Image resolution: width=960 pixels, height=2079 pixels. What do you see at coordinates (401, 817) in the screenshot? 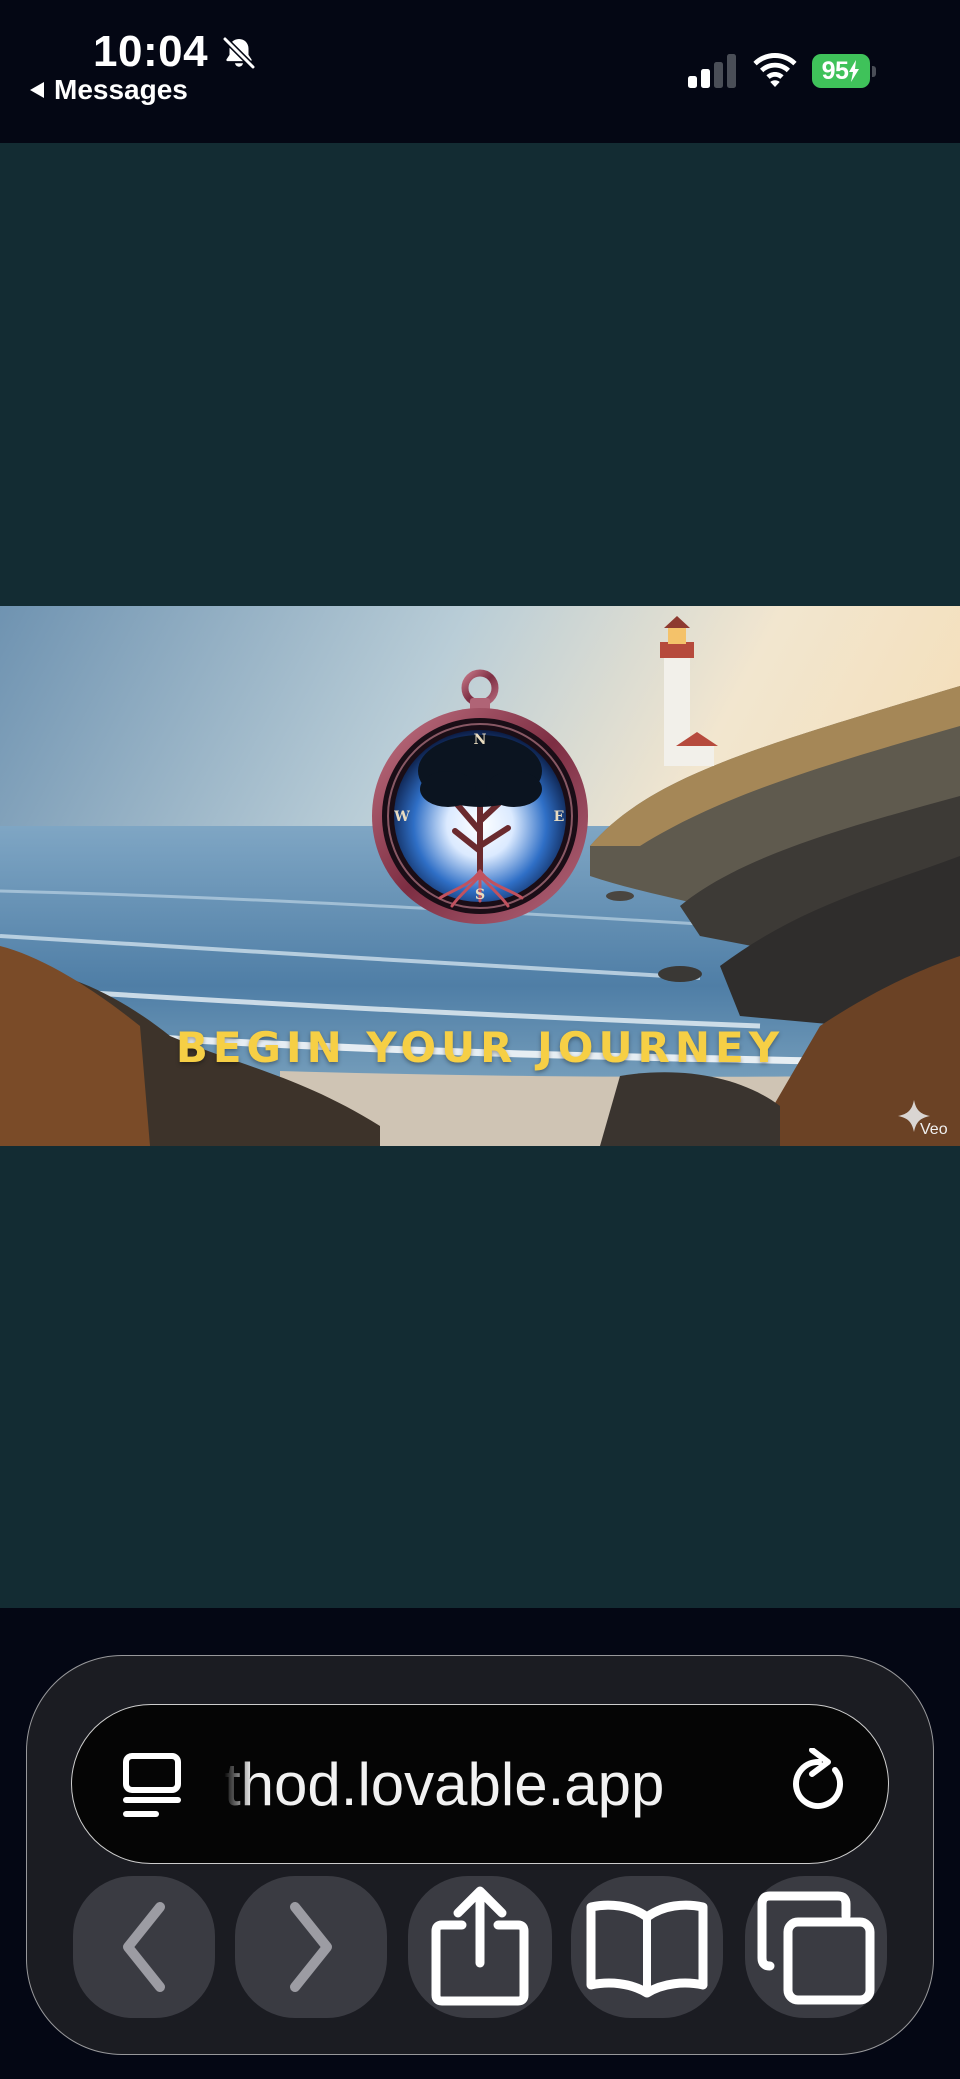
I see `compass-letter-w: W` at bounding box center [401, 817].